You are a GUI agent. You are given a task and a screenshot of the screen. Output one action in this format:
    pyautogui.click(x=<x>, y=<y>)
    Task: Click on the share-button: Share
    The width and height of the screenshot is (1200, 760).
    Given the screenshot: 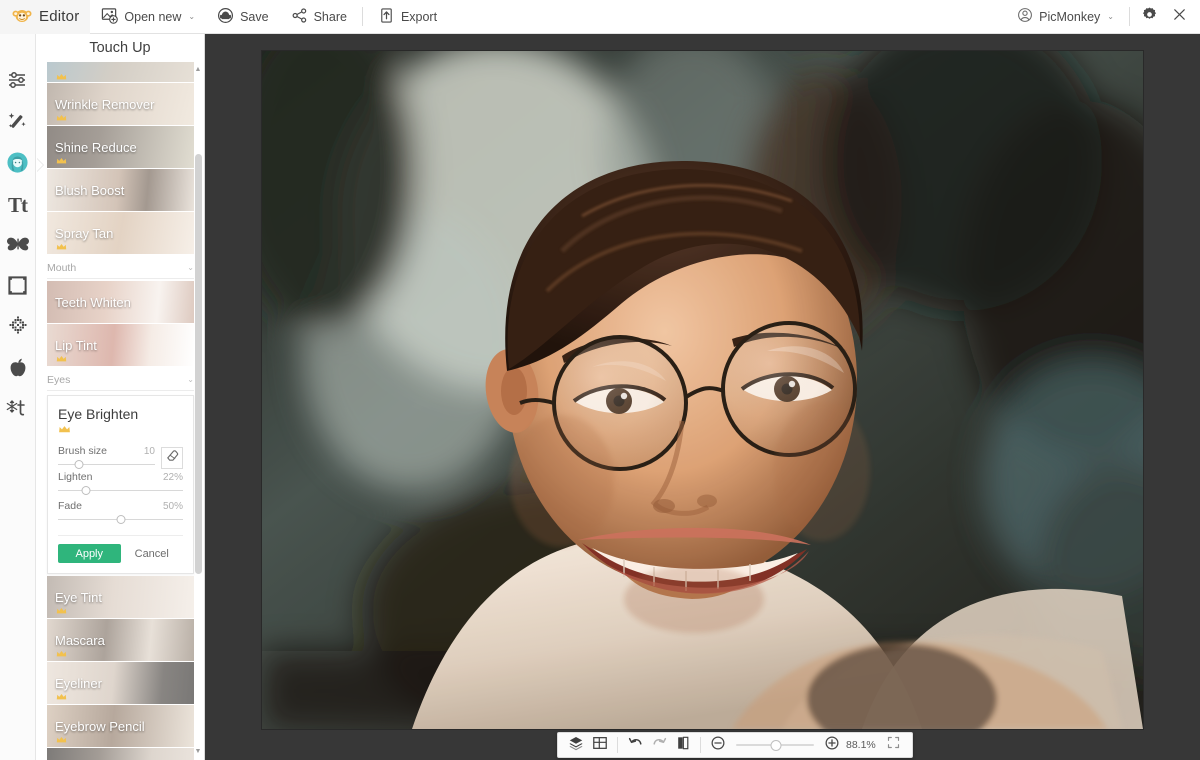 What is the action you would take?
    pyautogui.click(x=319, y=17)
    